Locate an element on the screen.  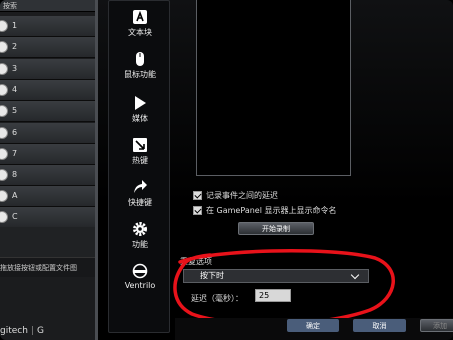
key-row: 4 is located at coordinates (48, 90).